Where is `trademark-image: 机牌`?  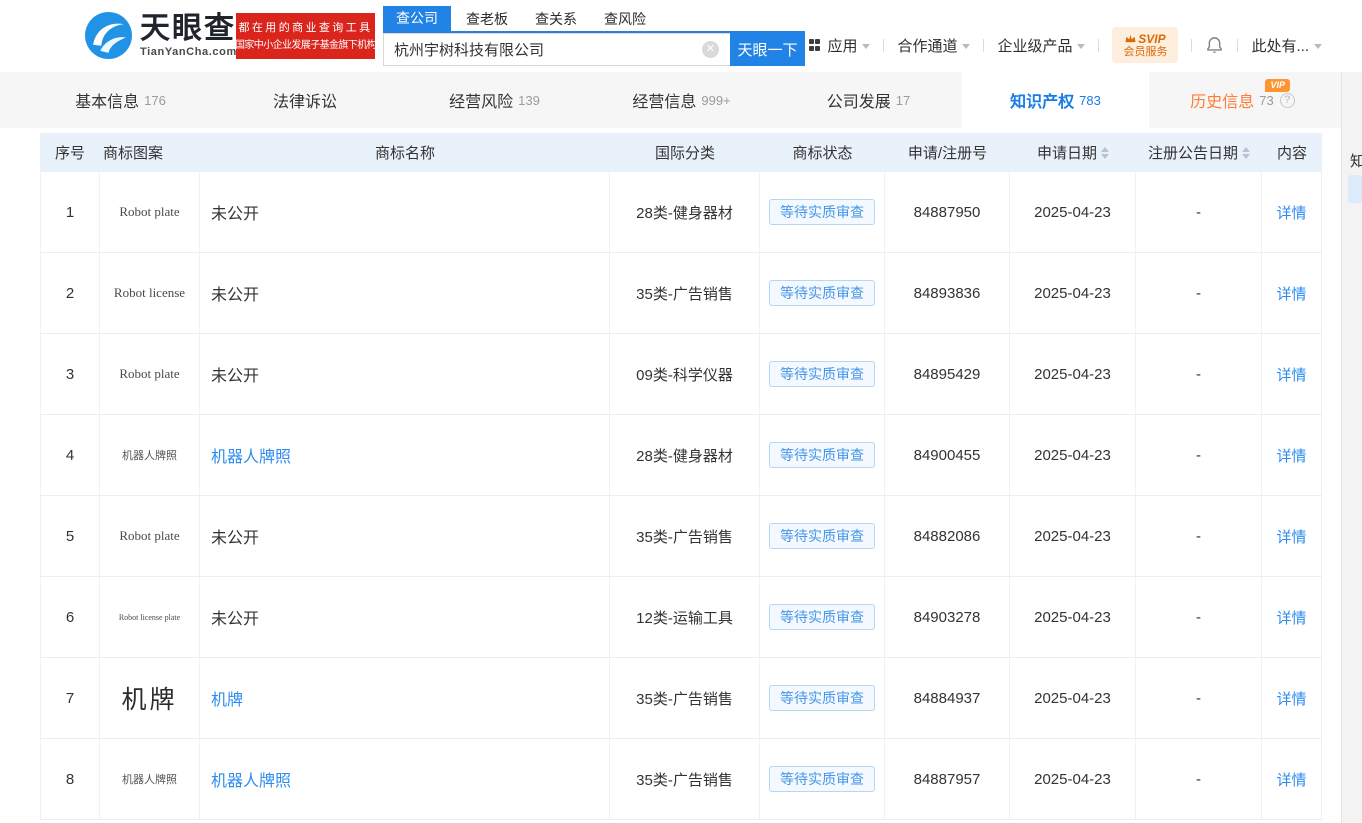 trademark-image: 机牌 is located at coordinates (149, 698).